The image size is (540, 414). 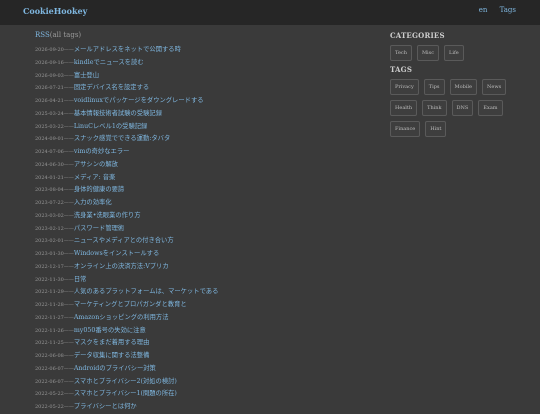 What do you see at coordinates (195, 305) in the screenshot?
I see `post-item: 2022-11-28——マーケティングとプロパガンダと教育と` at bounding box center [195, 305].